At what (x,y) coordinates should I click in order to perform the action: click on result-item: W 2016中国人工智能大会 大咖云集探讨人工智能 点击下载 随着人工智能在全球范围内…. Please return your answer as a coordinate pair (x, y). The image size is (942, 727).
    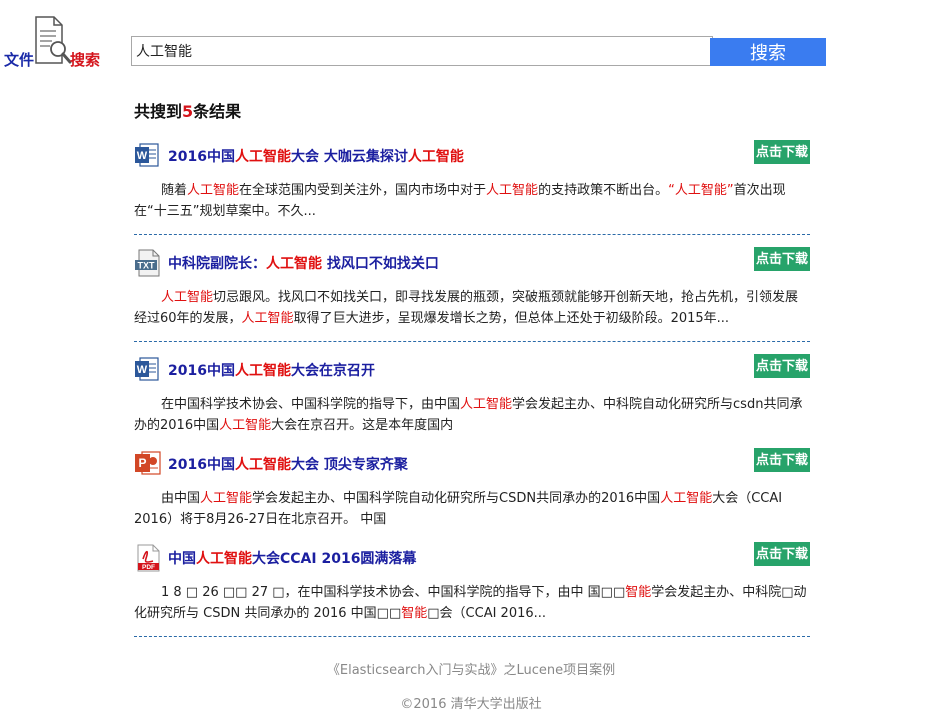
    Looking at the image, I should click on (472, 187).